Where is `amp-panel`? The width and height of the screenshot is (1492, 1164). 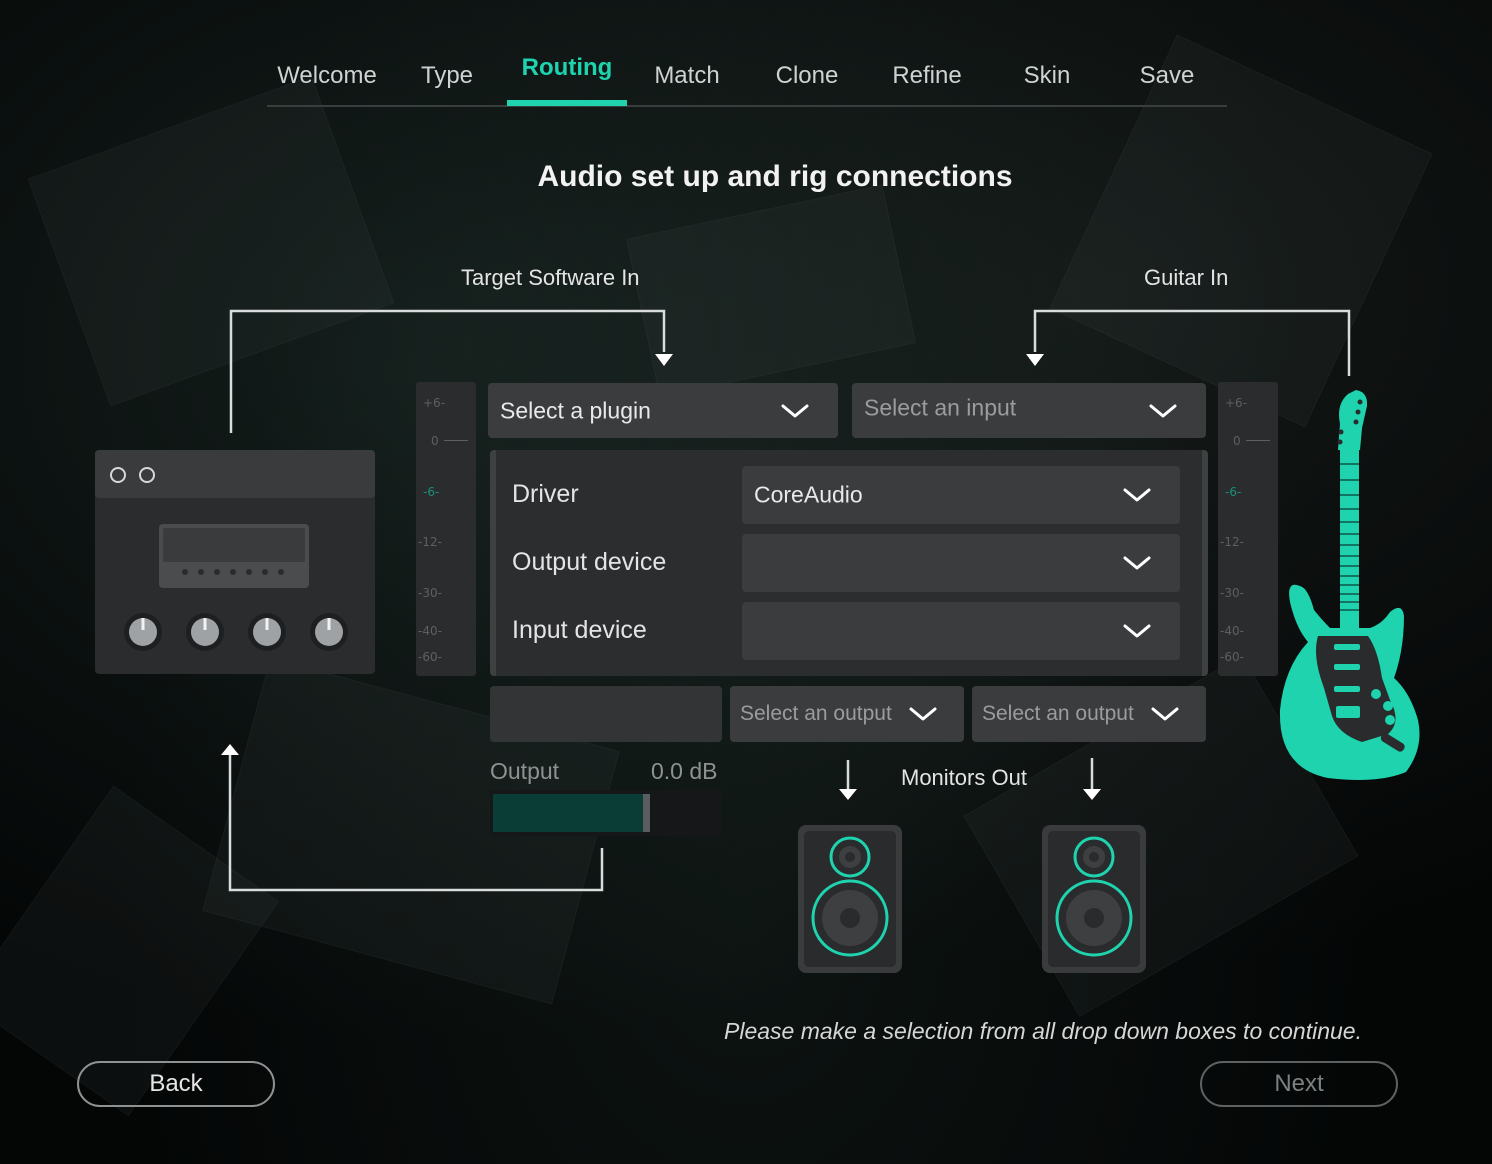 amp-panel is located at coordinates (235, 562).